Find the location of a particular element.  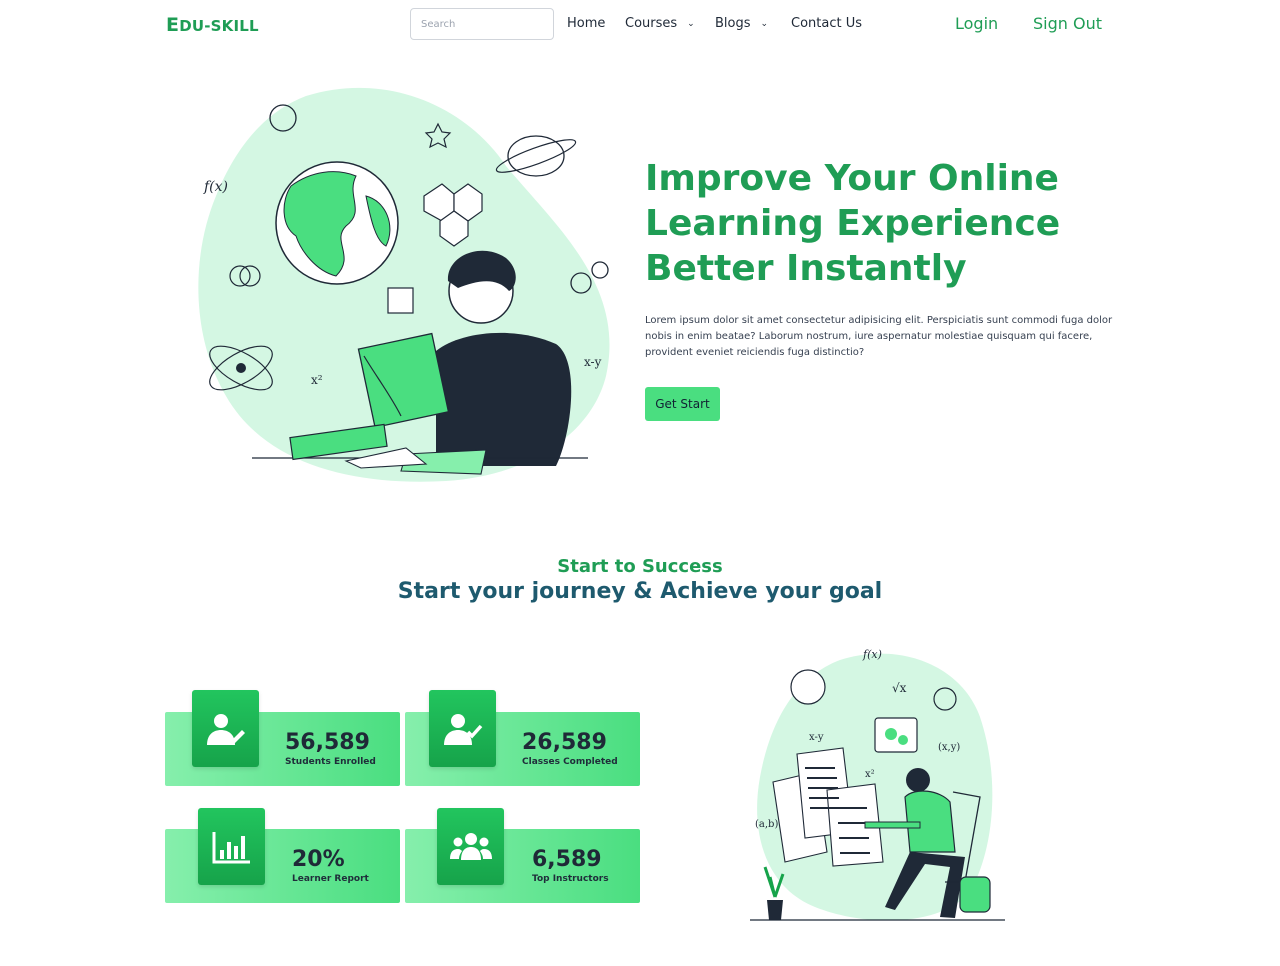

svg-text: (x,y) is located at coordinates (949, 747).